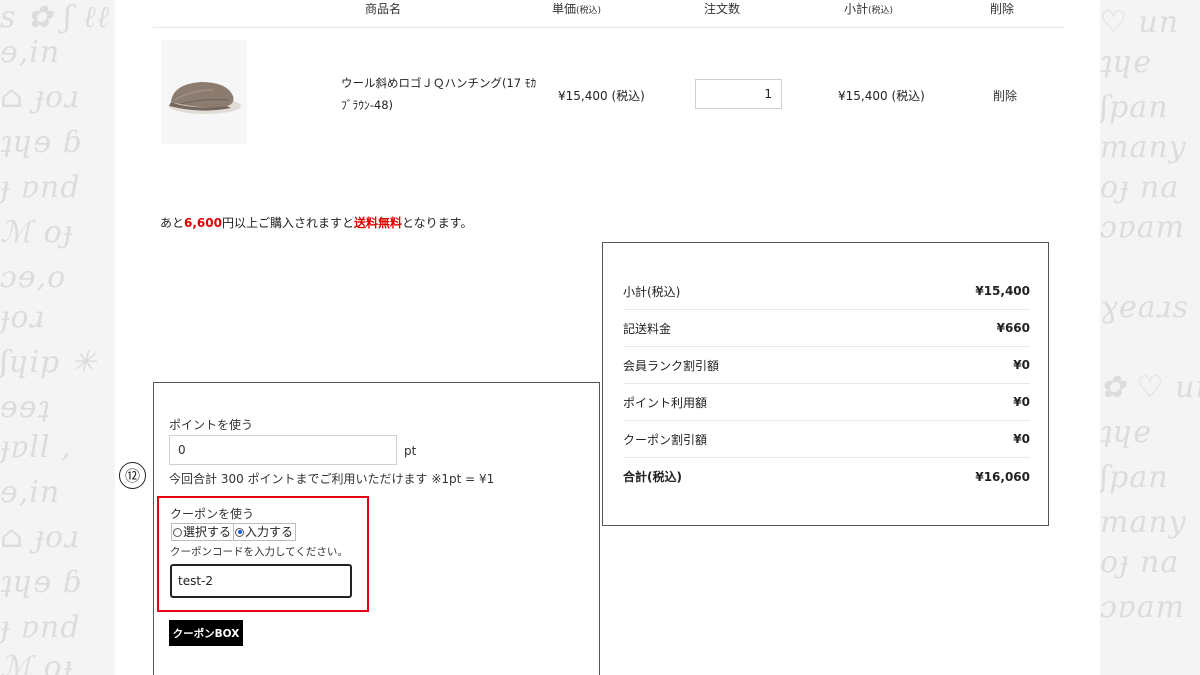 This screenshot has width=1200, height=675. I want to click on radio-unchecked-icon, so click(177, 532).